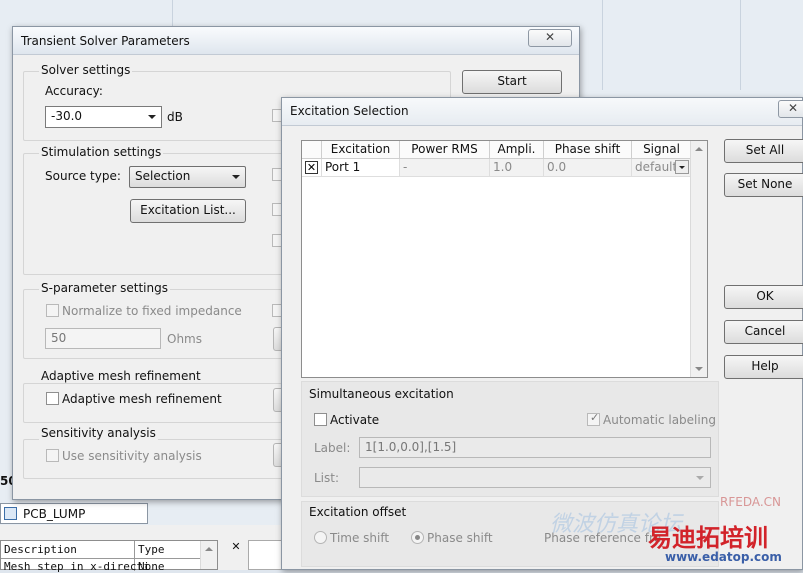 Image resolution: width=803 pixels, height=573 pixels. I want to click on signal-value: default, so click(656, 167).